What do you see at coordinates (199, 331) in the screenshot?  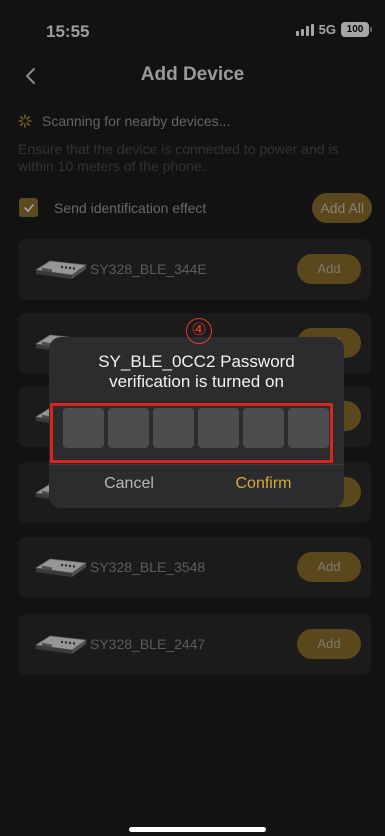 I see `step-marker: ④` at bounding box center [199, 331].